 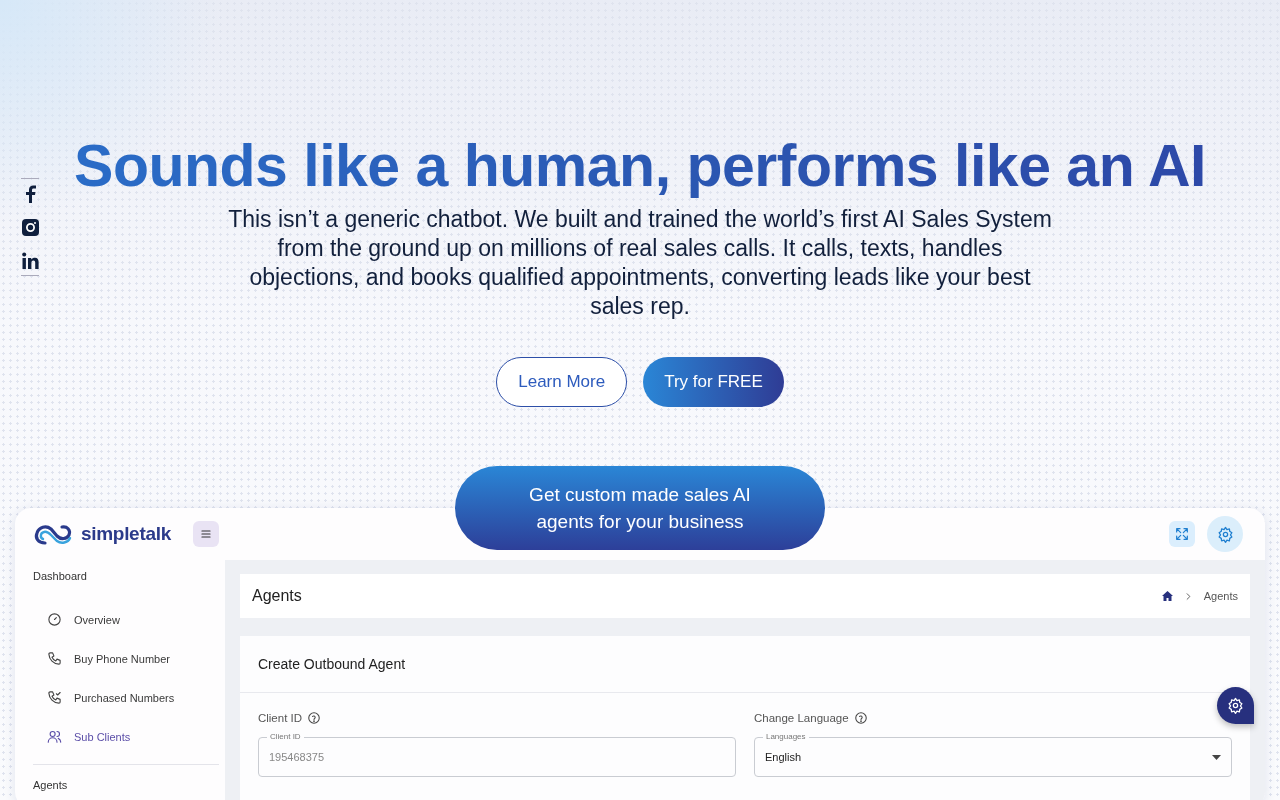 What do you see at coordinates (640, 263) in the screenshot?
I see `hero-description: This isn’t a generic chatbot. We built and trained the world’s first AI Sales System from the ground up on millions of real sales calls. It calls, texts, handles objections, and books qualified appointments, converting leads like your best sales rep.` at bounding box center [640, 263].